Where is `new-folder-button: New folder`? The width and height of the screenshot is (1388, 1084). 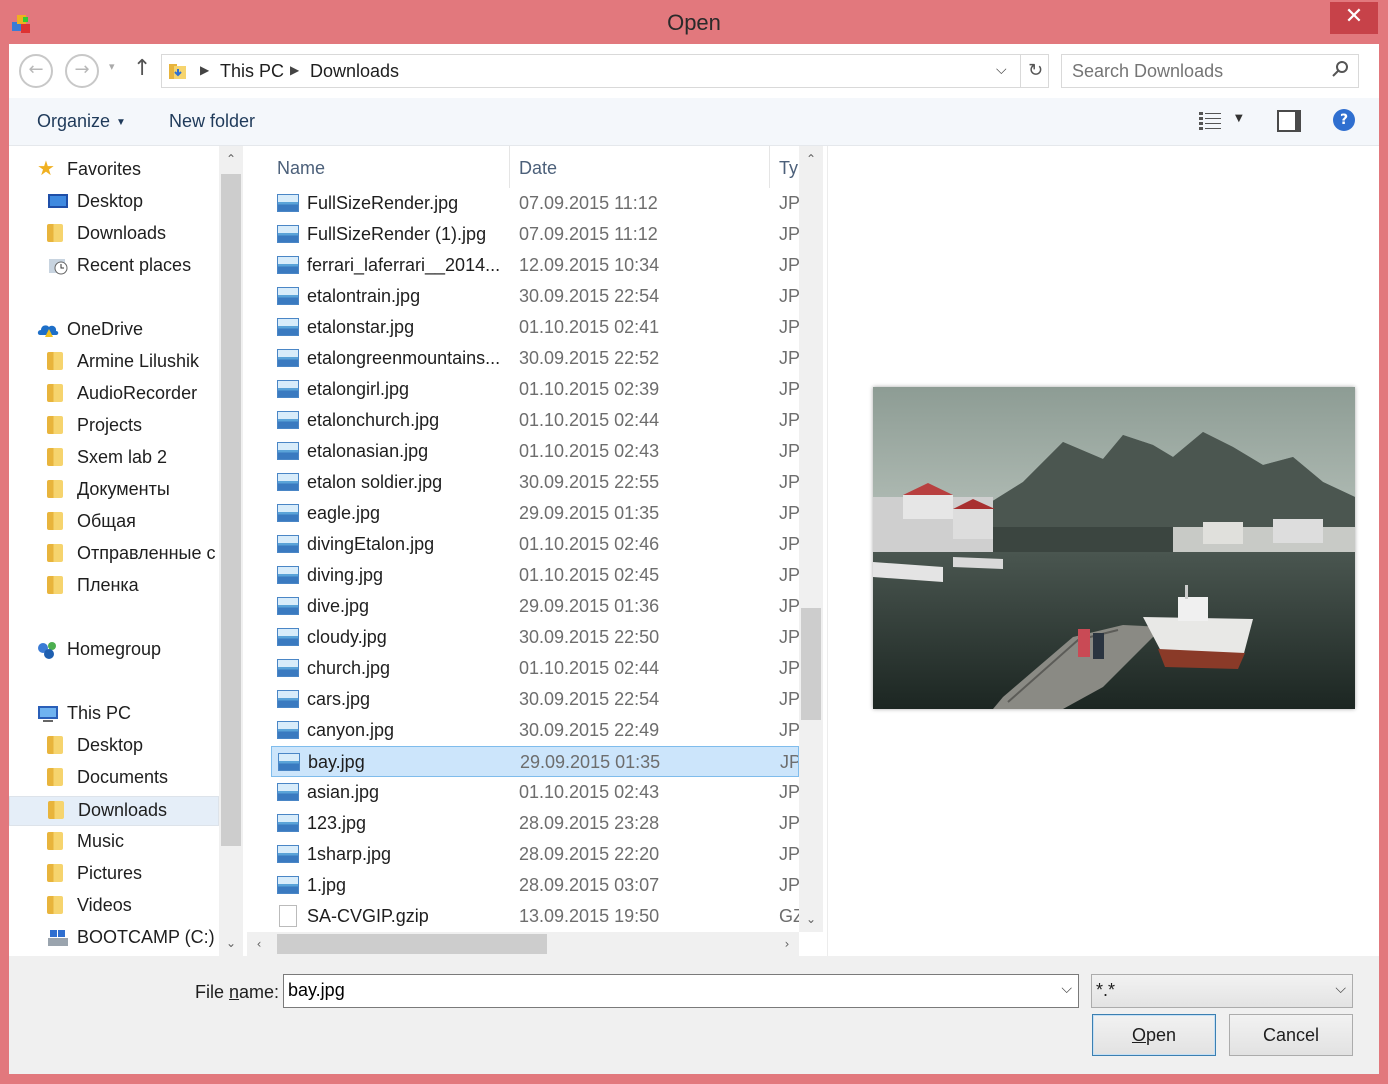 new-folder-button: New folder is located at coordinates (212, 121).